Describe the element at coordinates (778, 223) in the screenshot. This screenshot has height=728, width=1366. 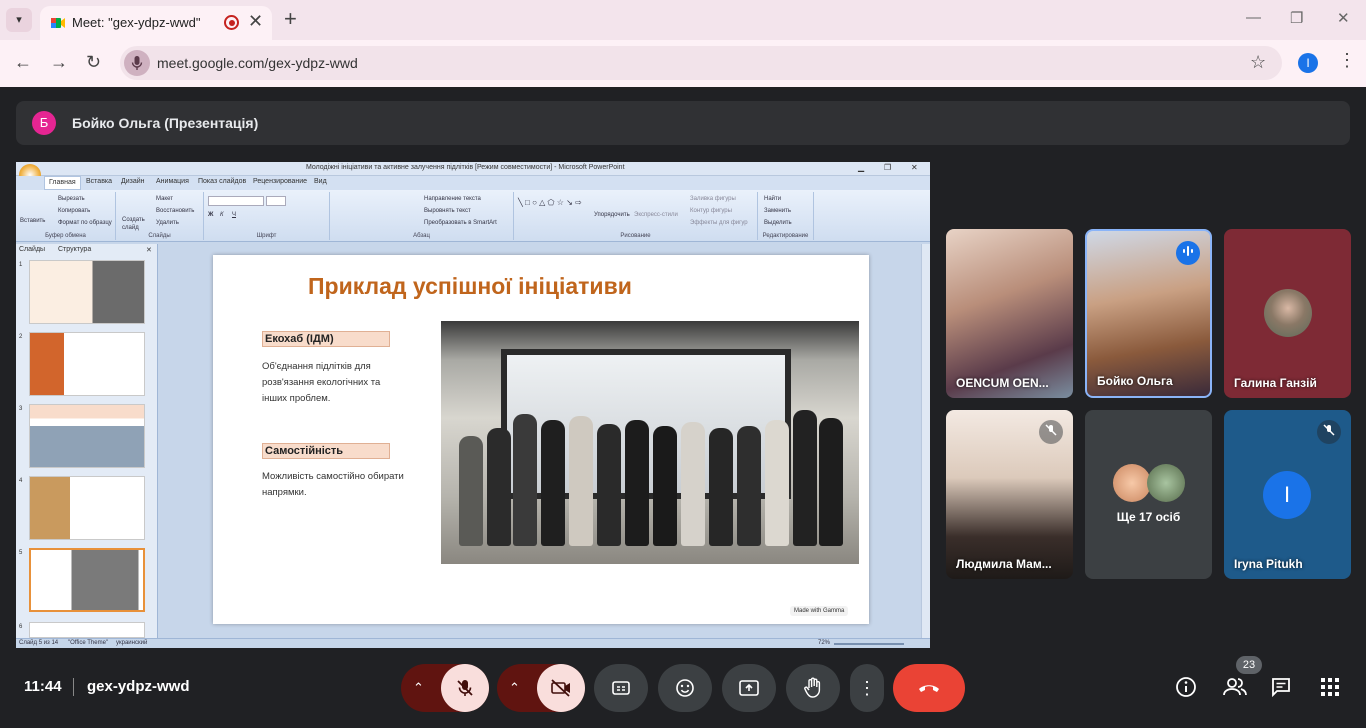
I see `select-button: Выделить` at that location.